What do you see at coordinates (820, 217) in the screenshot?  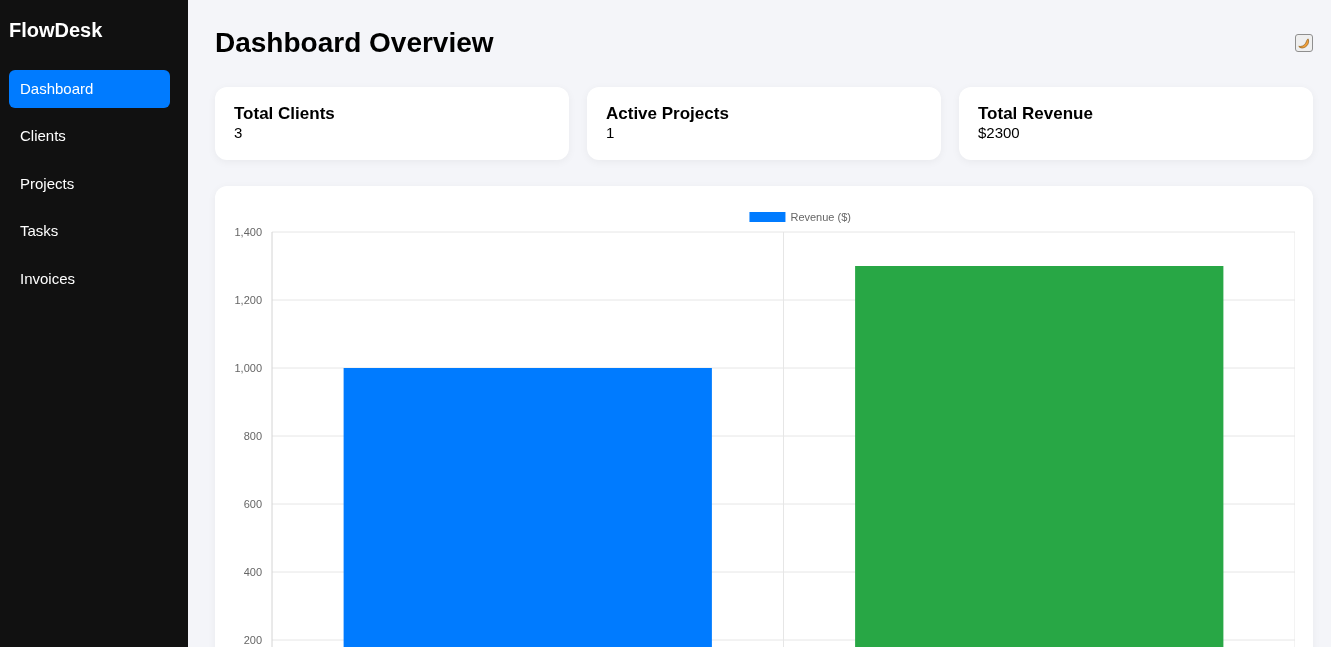 I see `legend-label: Revenue ($)` at bounding box center [820, 217].